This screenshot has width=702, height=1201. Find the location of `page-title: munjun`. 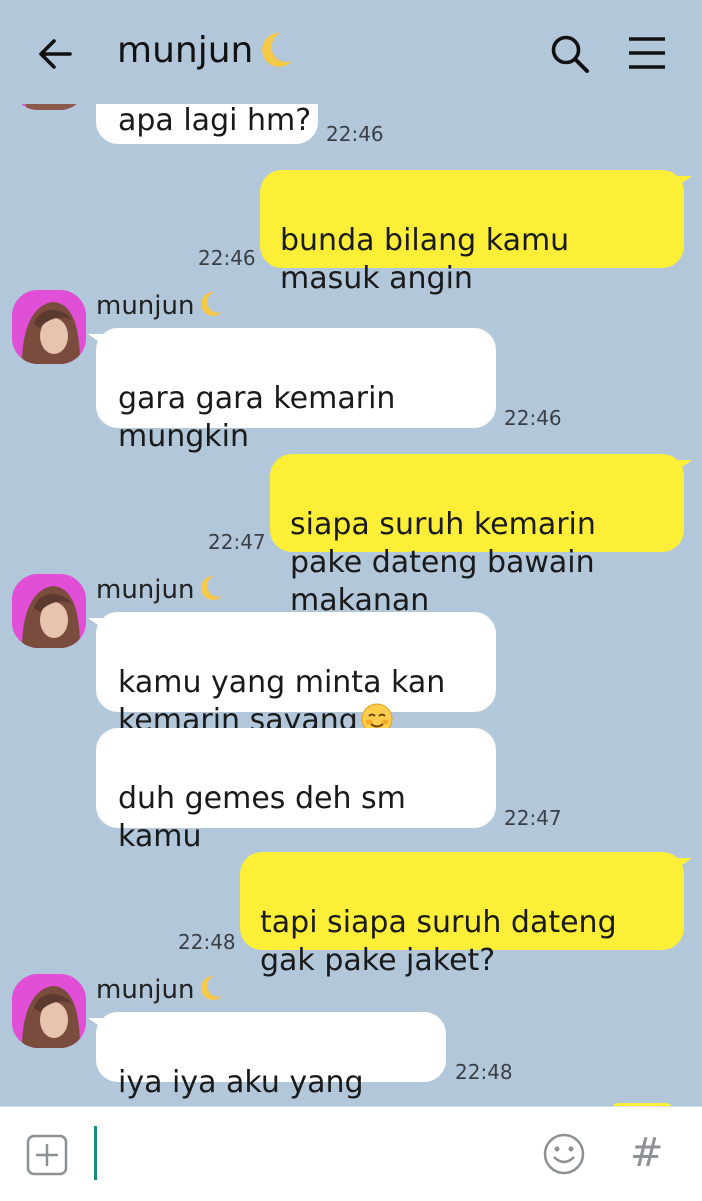

page-title: munjun is located at coordinates (206, 50).